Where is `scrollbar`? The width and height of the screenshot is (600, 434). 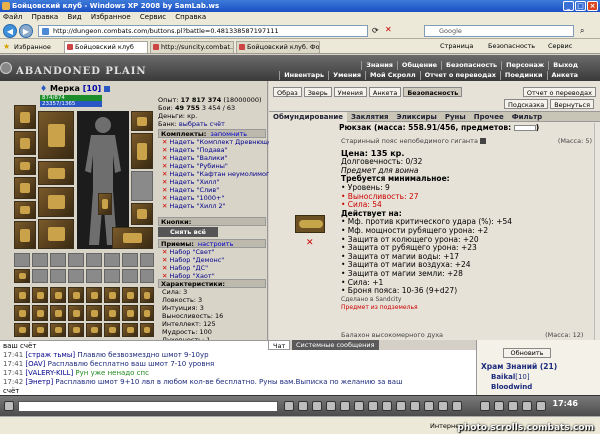
scrollbar is located at coordinates (597, 231).